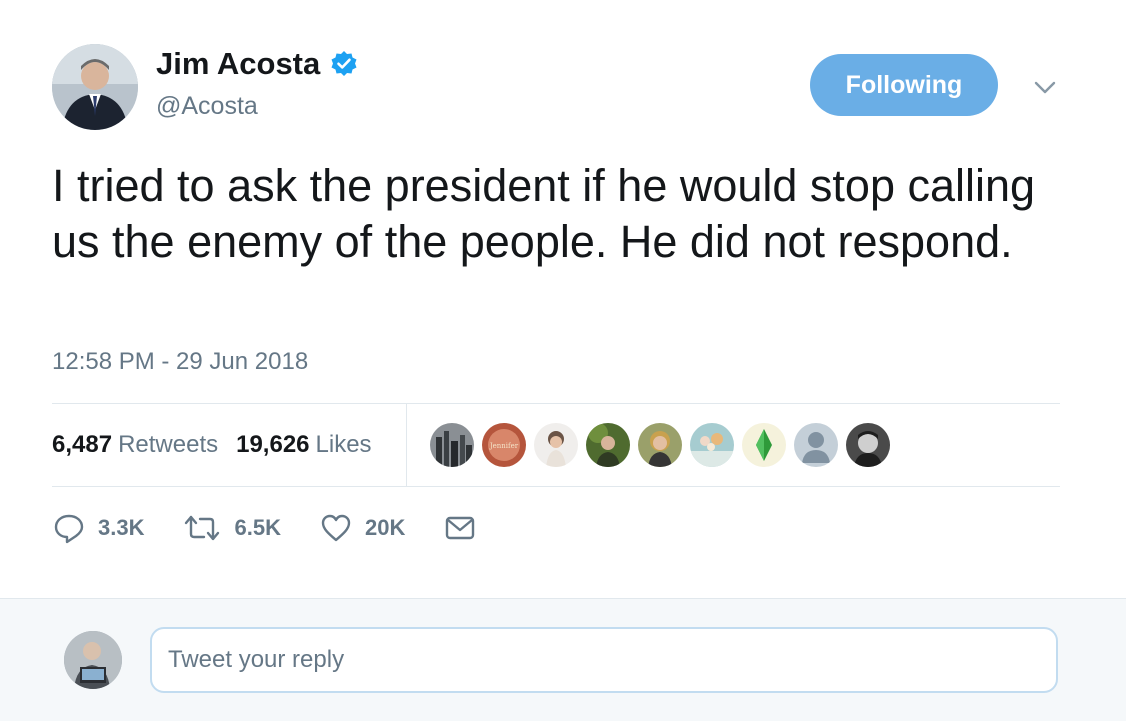  I want to click on liker-avatar-text: Jennifer, so click(504, 446).